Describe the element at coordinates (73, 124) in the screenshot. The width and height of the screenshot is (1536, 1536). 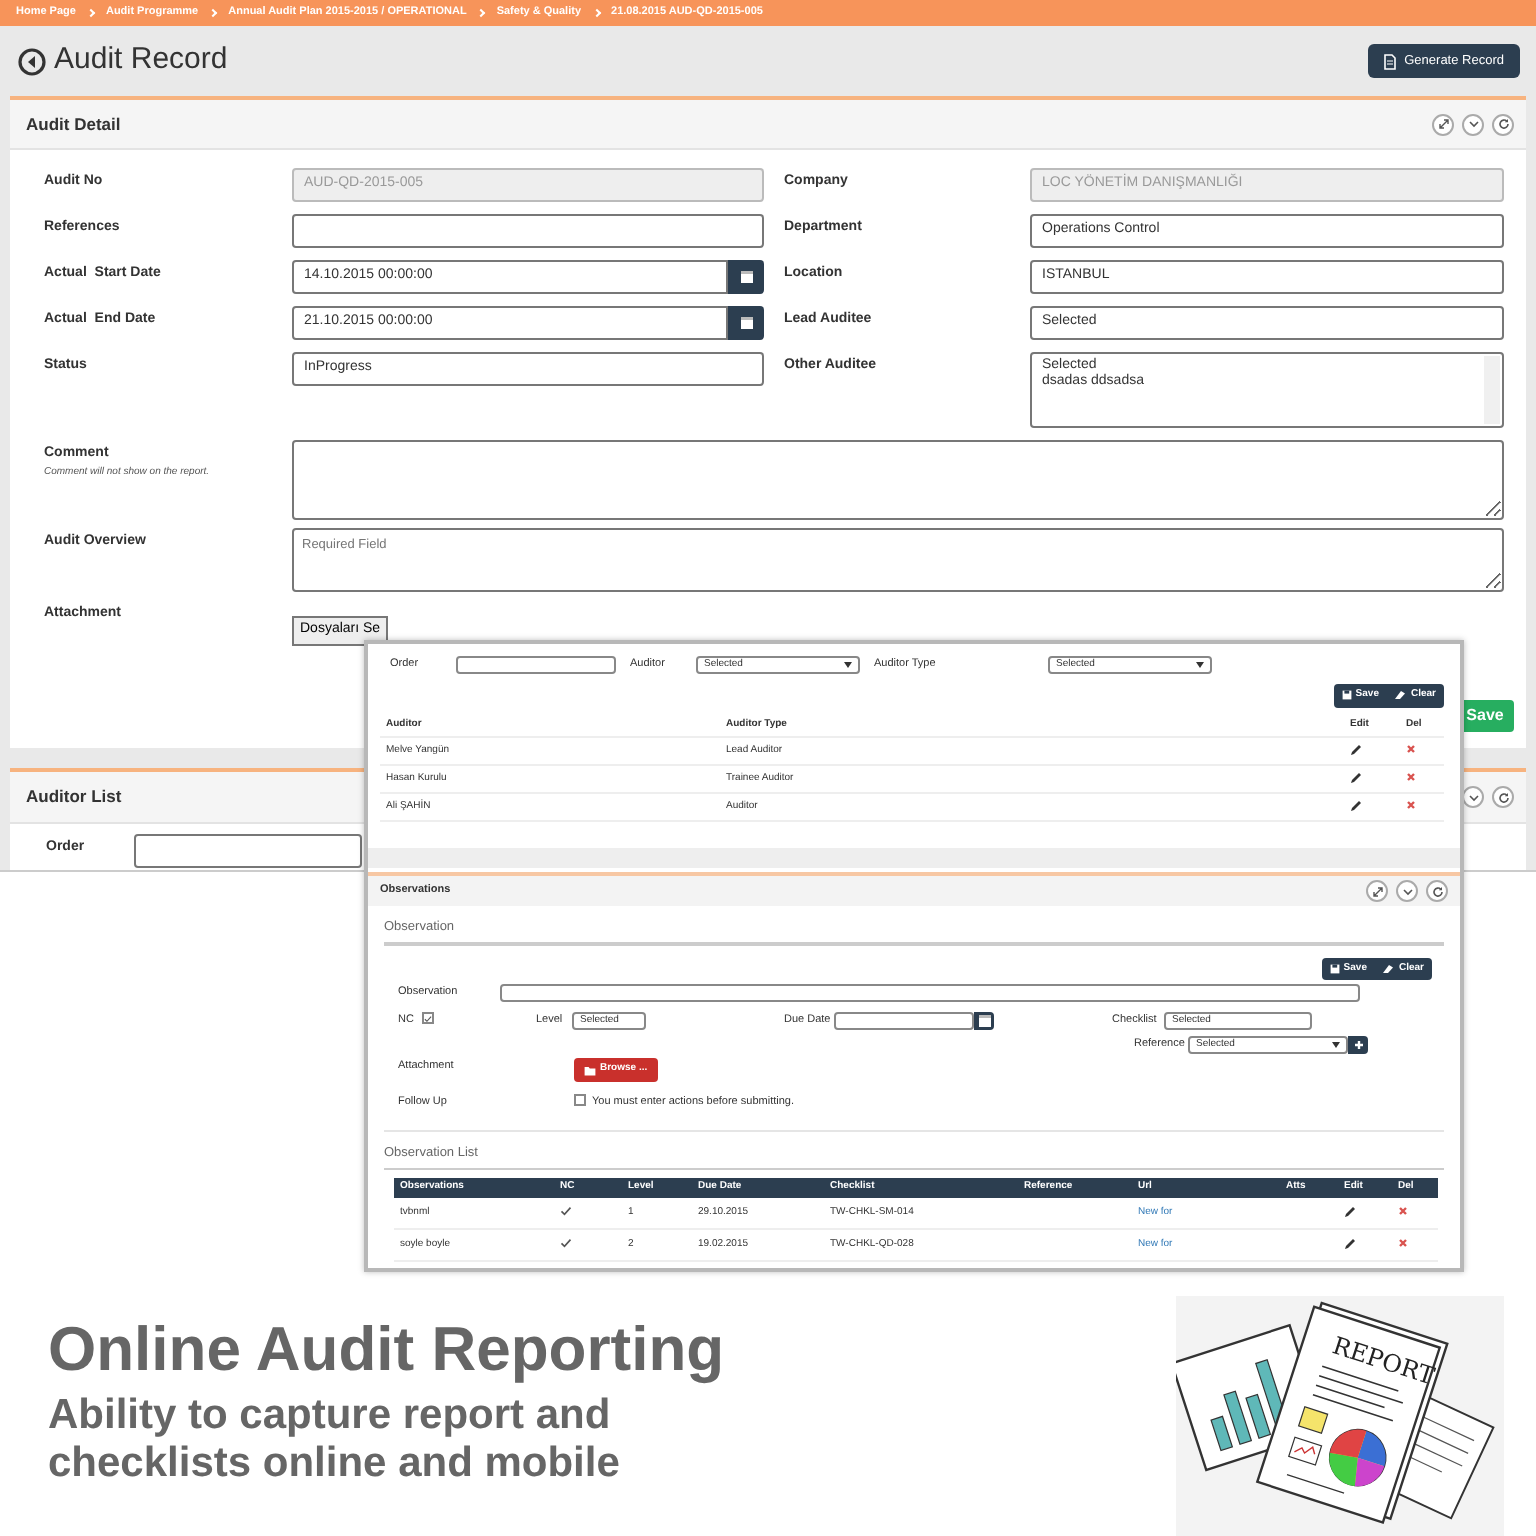
I see `panel-title: Audit Detail` at that location.